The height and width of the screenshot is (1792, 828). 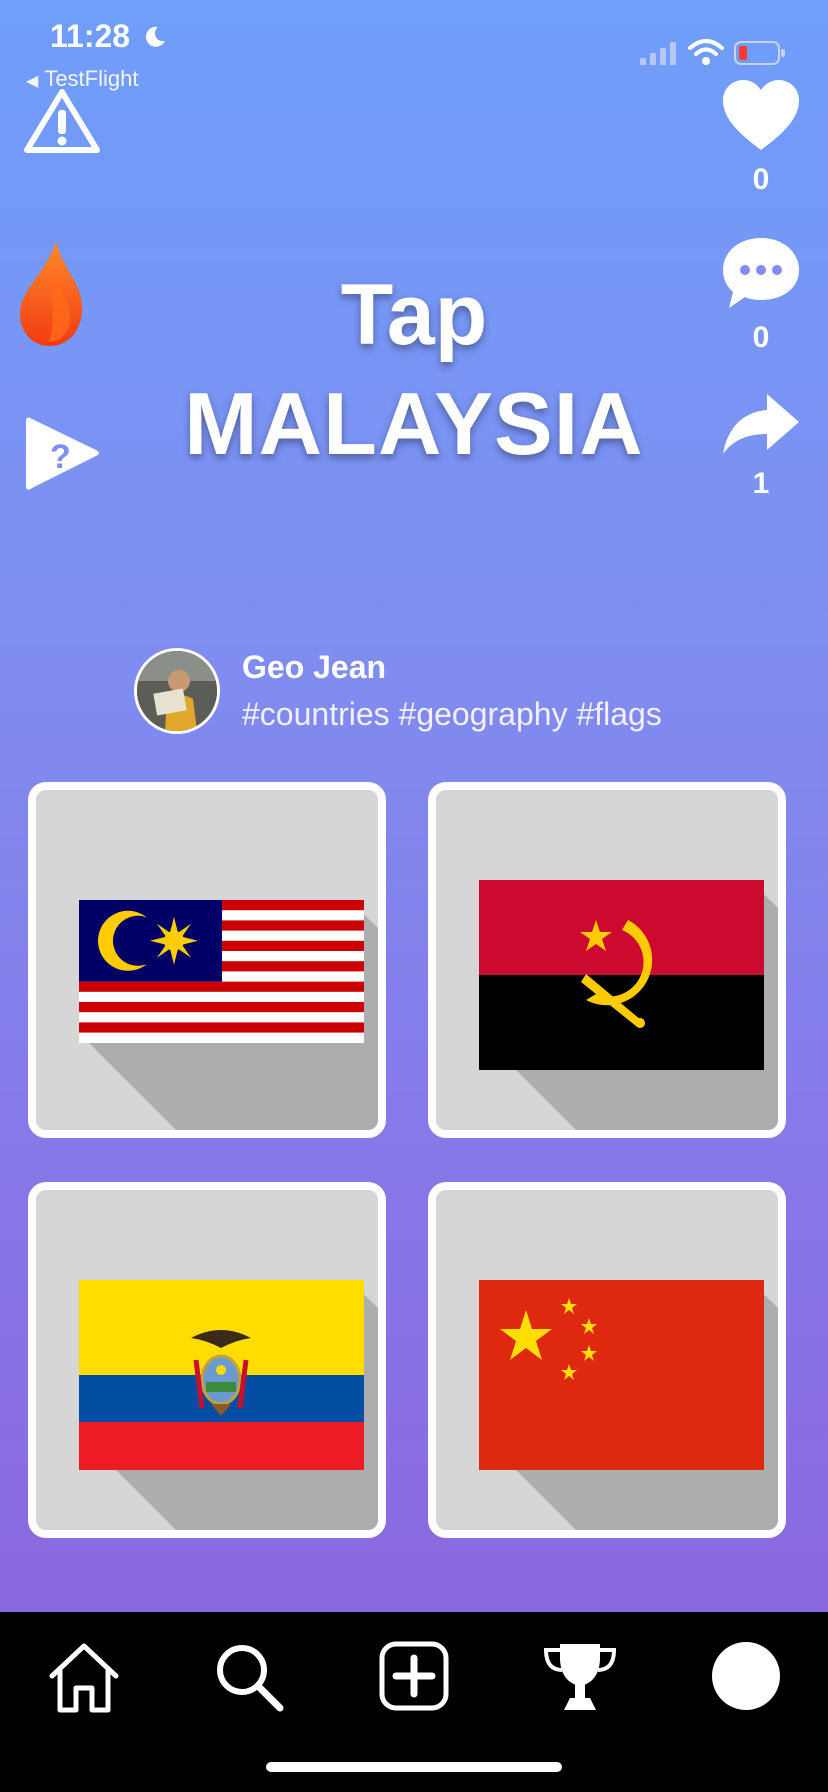 What do you see at coordinates (452, 691) in the screenshot?
I see `author-text: Geo Jean #countries #geography #flags` at bounding box center [452, 691].